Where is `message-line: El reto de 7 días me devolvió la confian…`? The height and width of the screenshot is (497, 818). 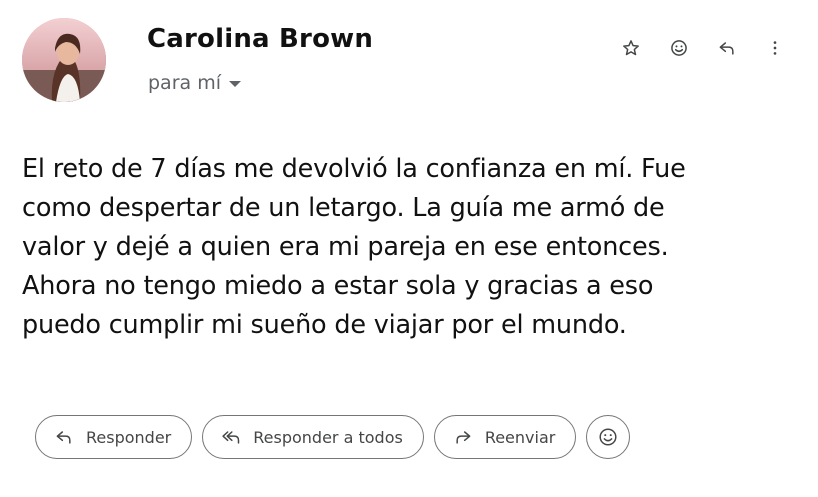 message-line: El reto de 7 días me devolvió la confian… is located at coordinates (354, 169).